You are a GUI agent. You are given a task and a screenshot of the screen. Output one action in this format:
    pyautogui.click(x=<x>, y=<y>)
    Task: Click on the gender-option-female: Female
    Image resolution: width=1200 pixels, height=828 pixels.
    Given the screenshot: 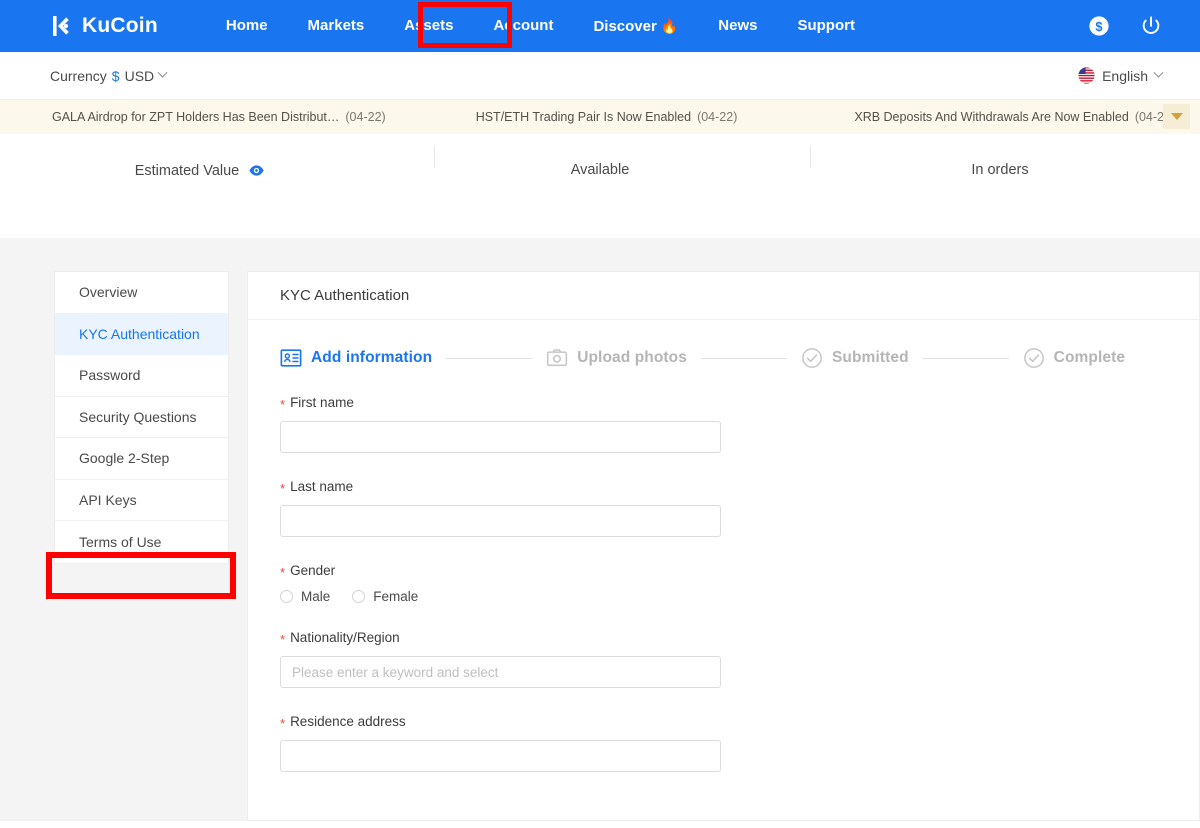 What is the action you would take?
    pyautogui.click(x=385, y=596)
    